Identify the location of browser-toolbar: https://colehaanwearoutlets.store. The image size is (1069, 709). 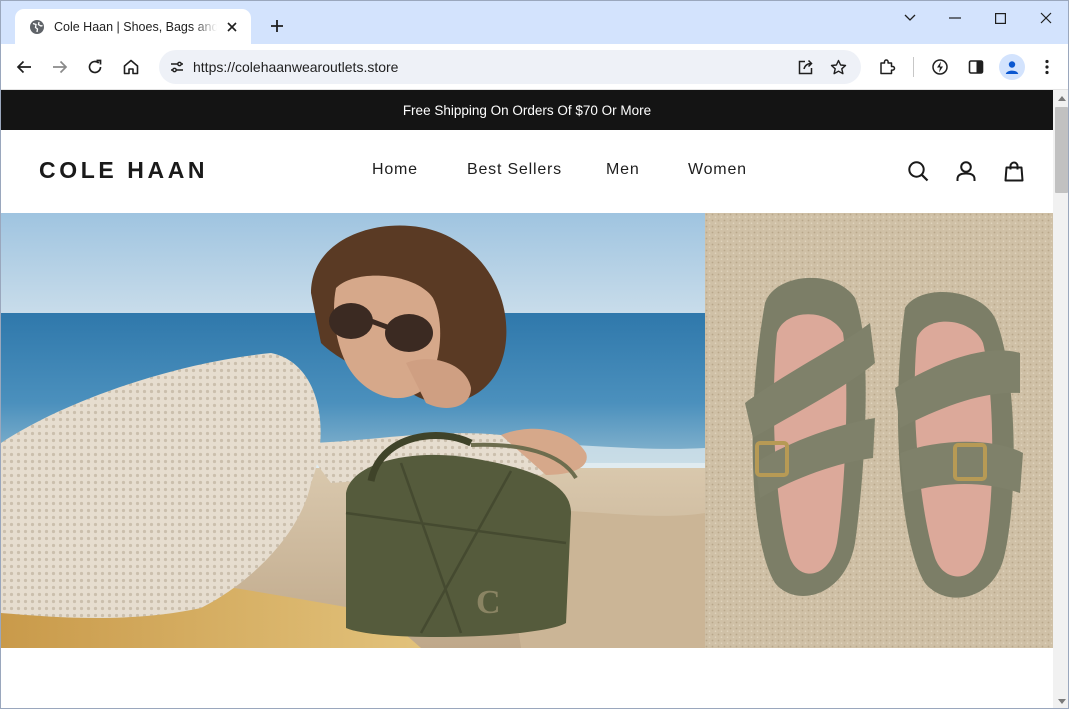
(534, 67).